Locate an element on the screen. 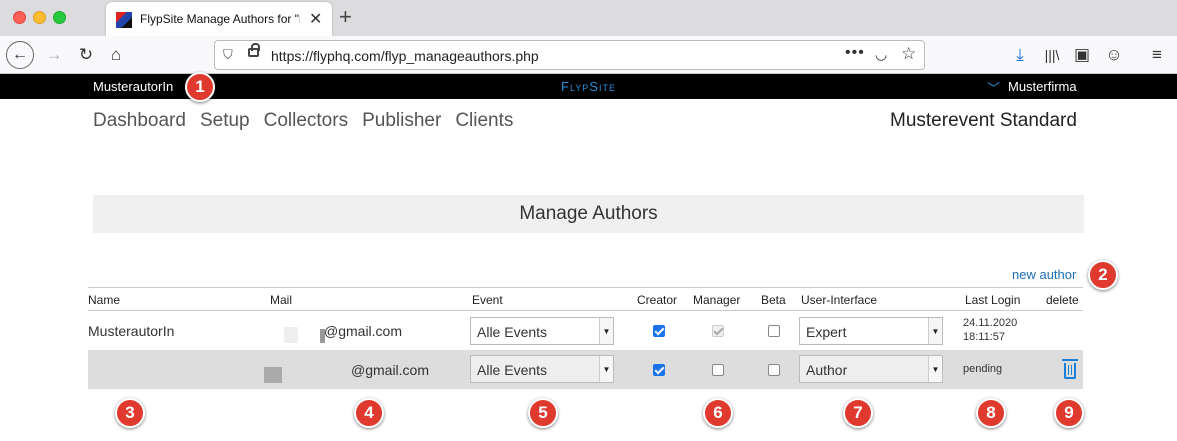  nav-dashboard: Dashboard is located at coordinates (139, 121).